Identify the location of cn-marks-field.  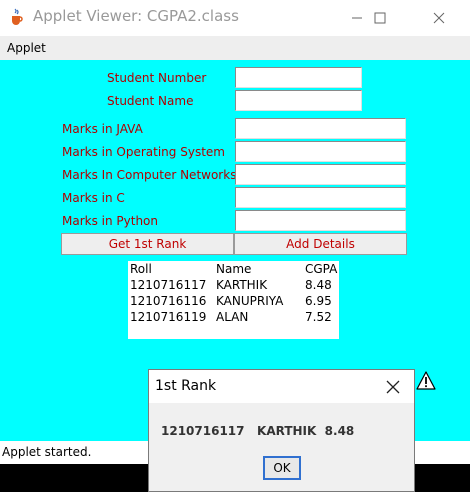
(320, 174).